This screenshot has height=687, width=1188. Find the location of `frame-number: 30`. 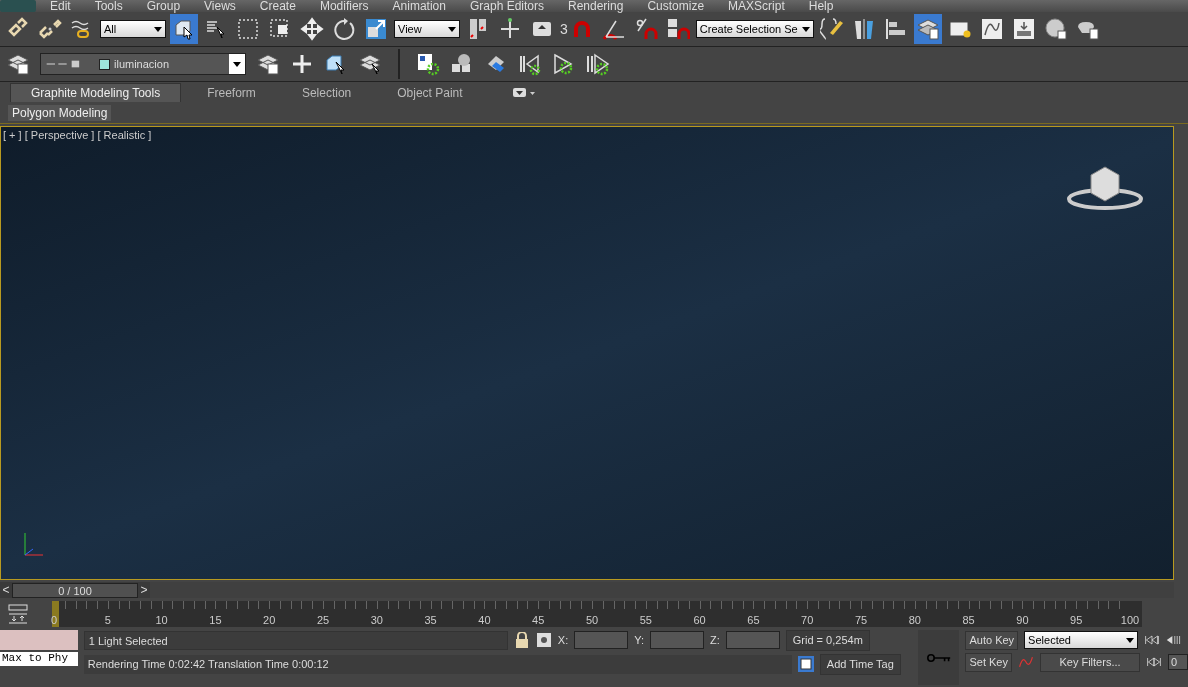

frame-number: 30 is located at coordinates (376, 620).